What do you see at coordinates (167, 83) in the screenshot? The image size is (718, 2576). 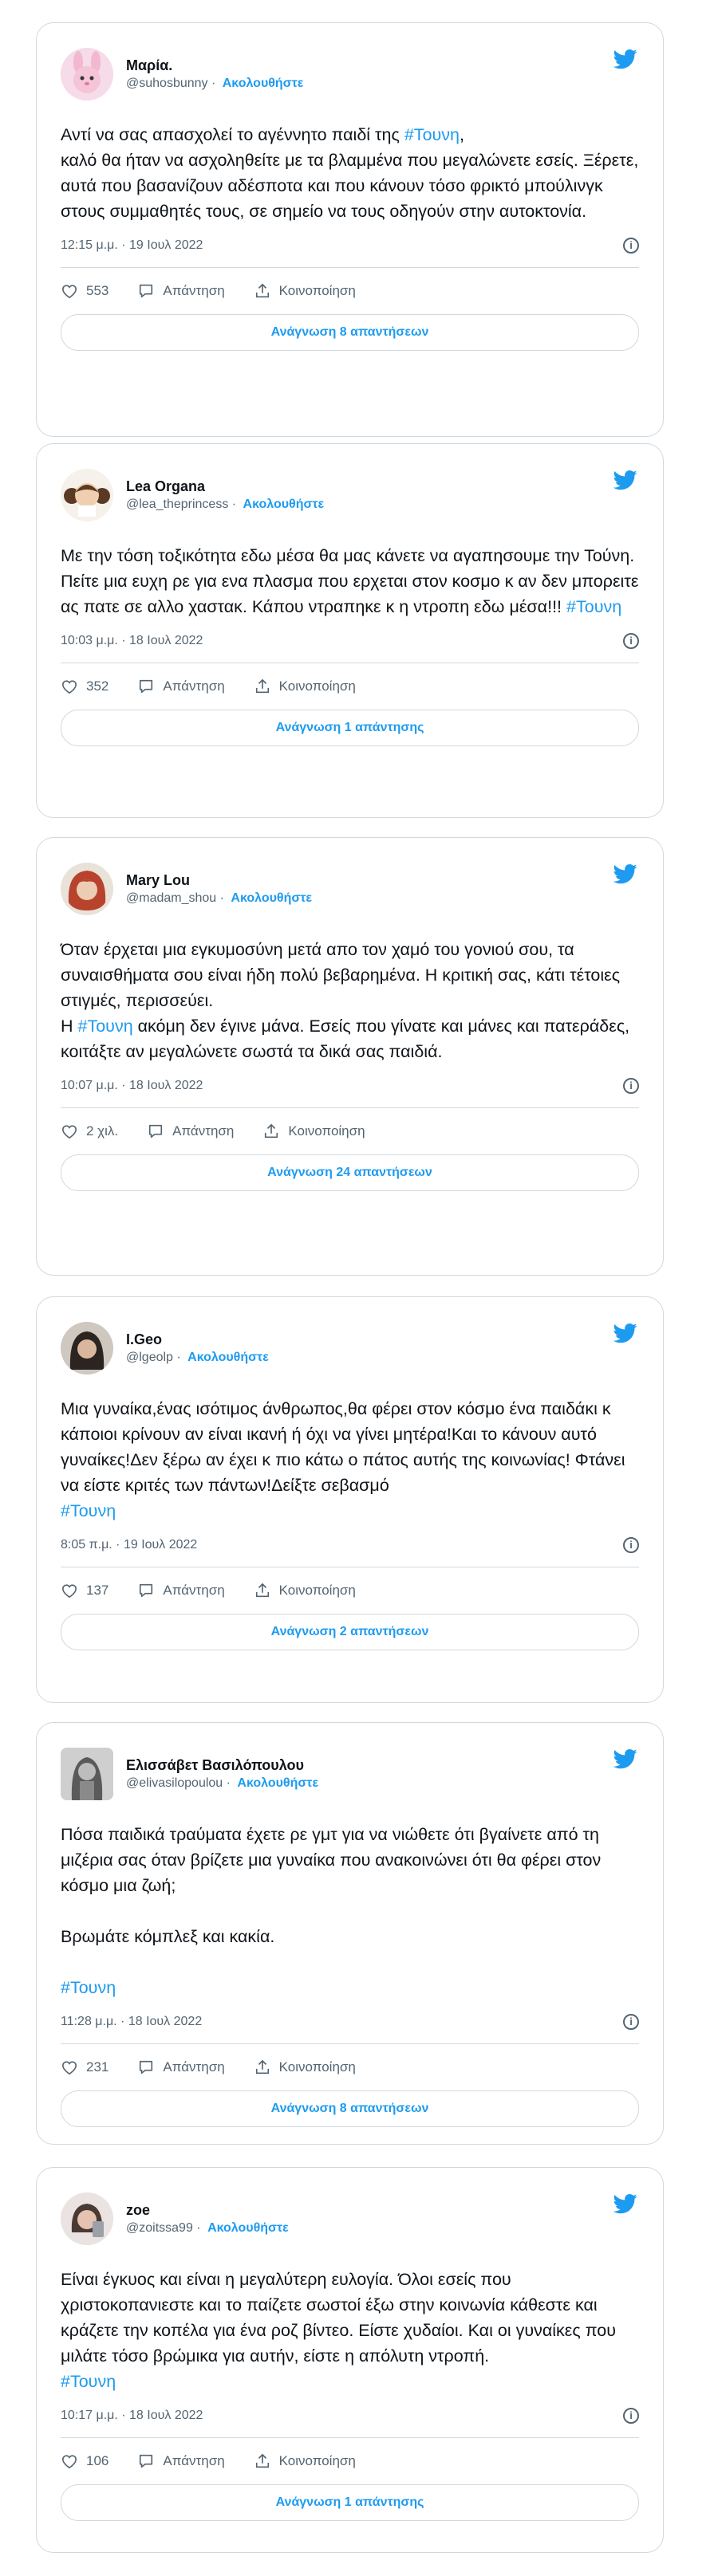 I see `author-handle: @suhosbunny` at bounding box center [167, 83].